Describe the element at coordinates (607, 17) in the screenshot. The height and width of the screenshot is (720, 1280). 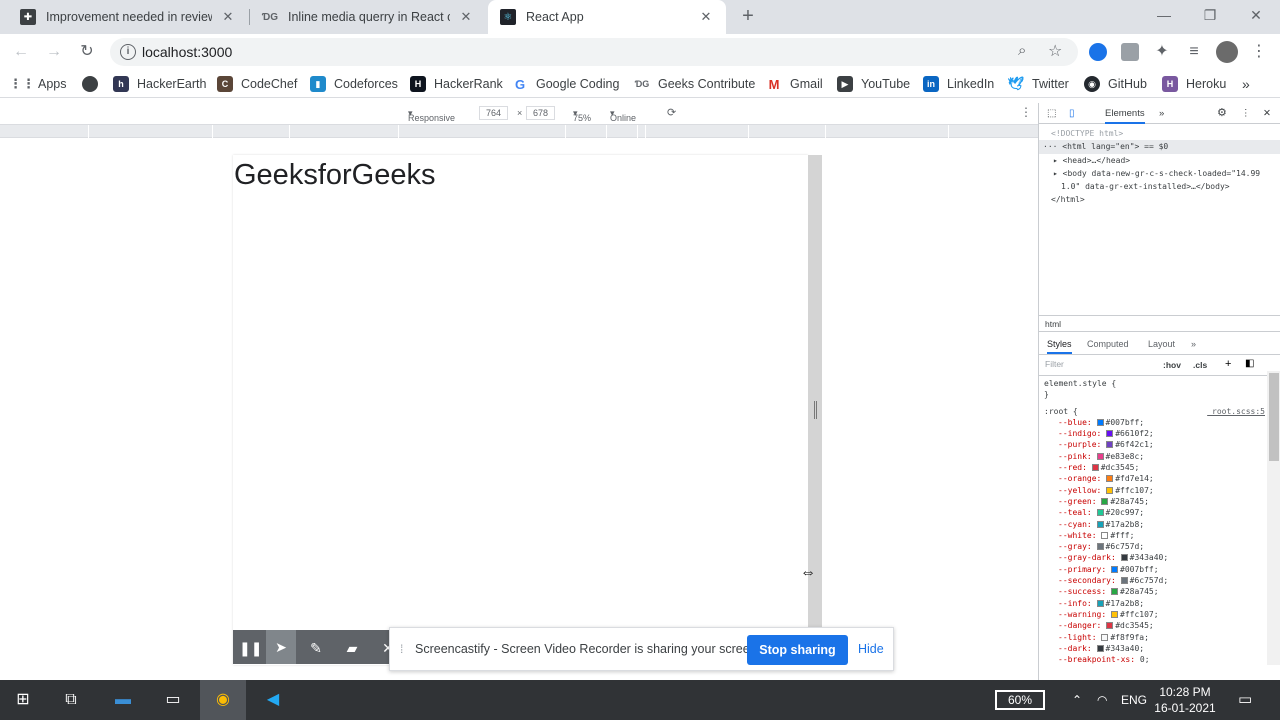
I see `tab-react-app: ⚛ React App ✕` at that location.